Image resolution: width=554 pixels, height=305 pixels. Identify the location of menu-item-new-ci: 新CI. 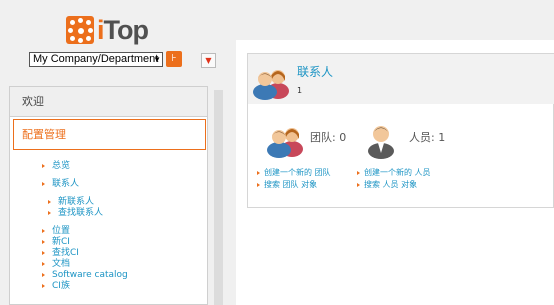
(56, 242).